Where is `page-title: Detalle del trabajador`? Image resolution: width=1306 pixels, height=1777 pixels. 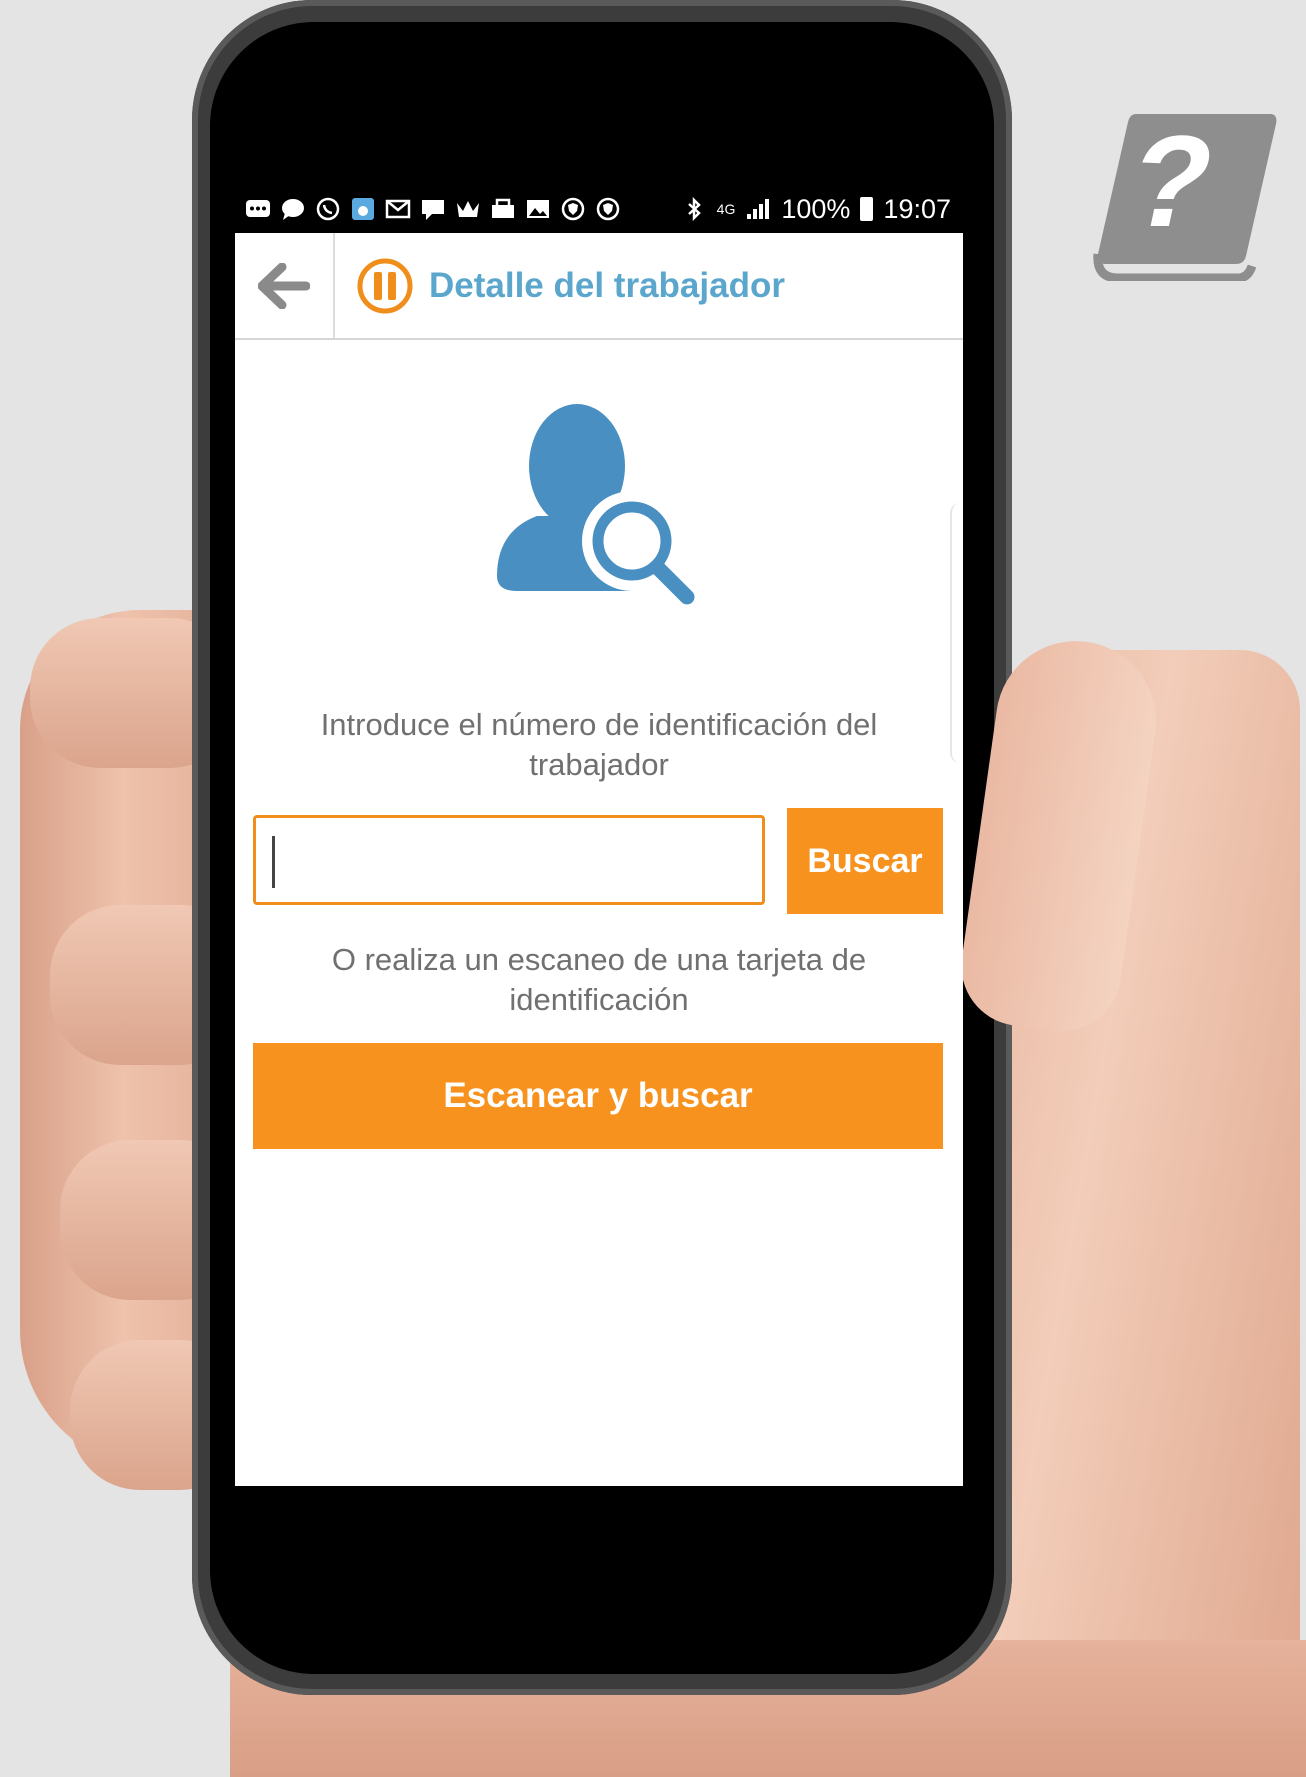
page-title: Detalle del trabajador is located at coordinates (607, 285).